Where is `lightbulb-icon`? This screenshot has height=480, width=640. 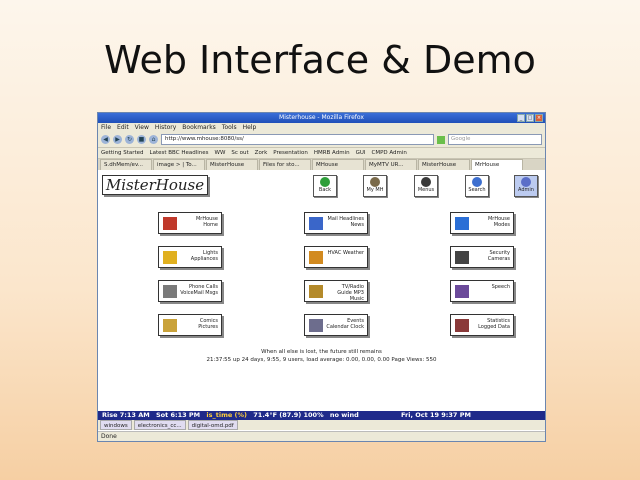 lightbulb-icon is located at coordinates (170, 257).